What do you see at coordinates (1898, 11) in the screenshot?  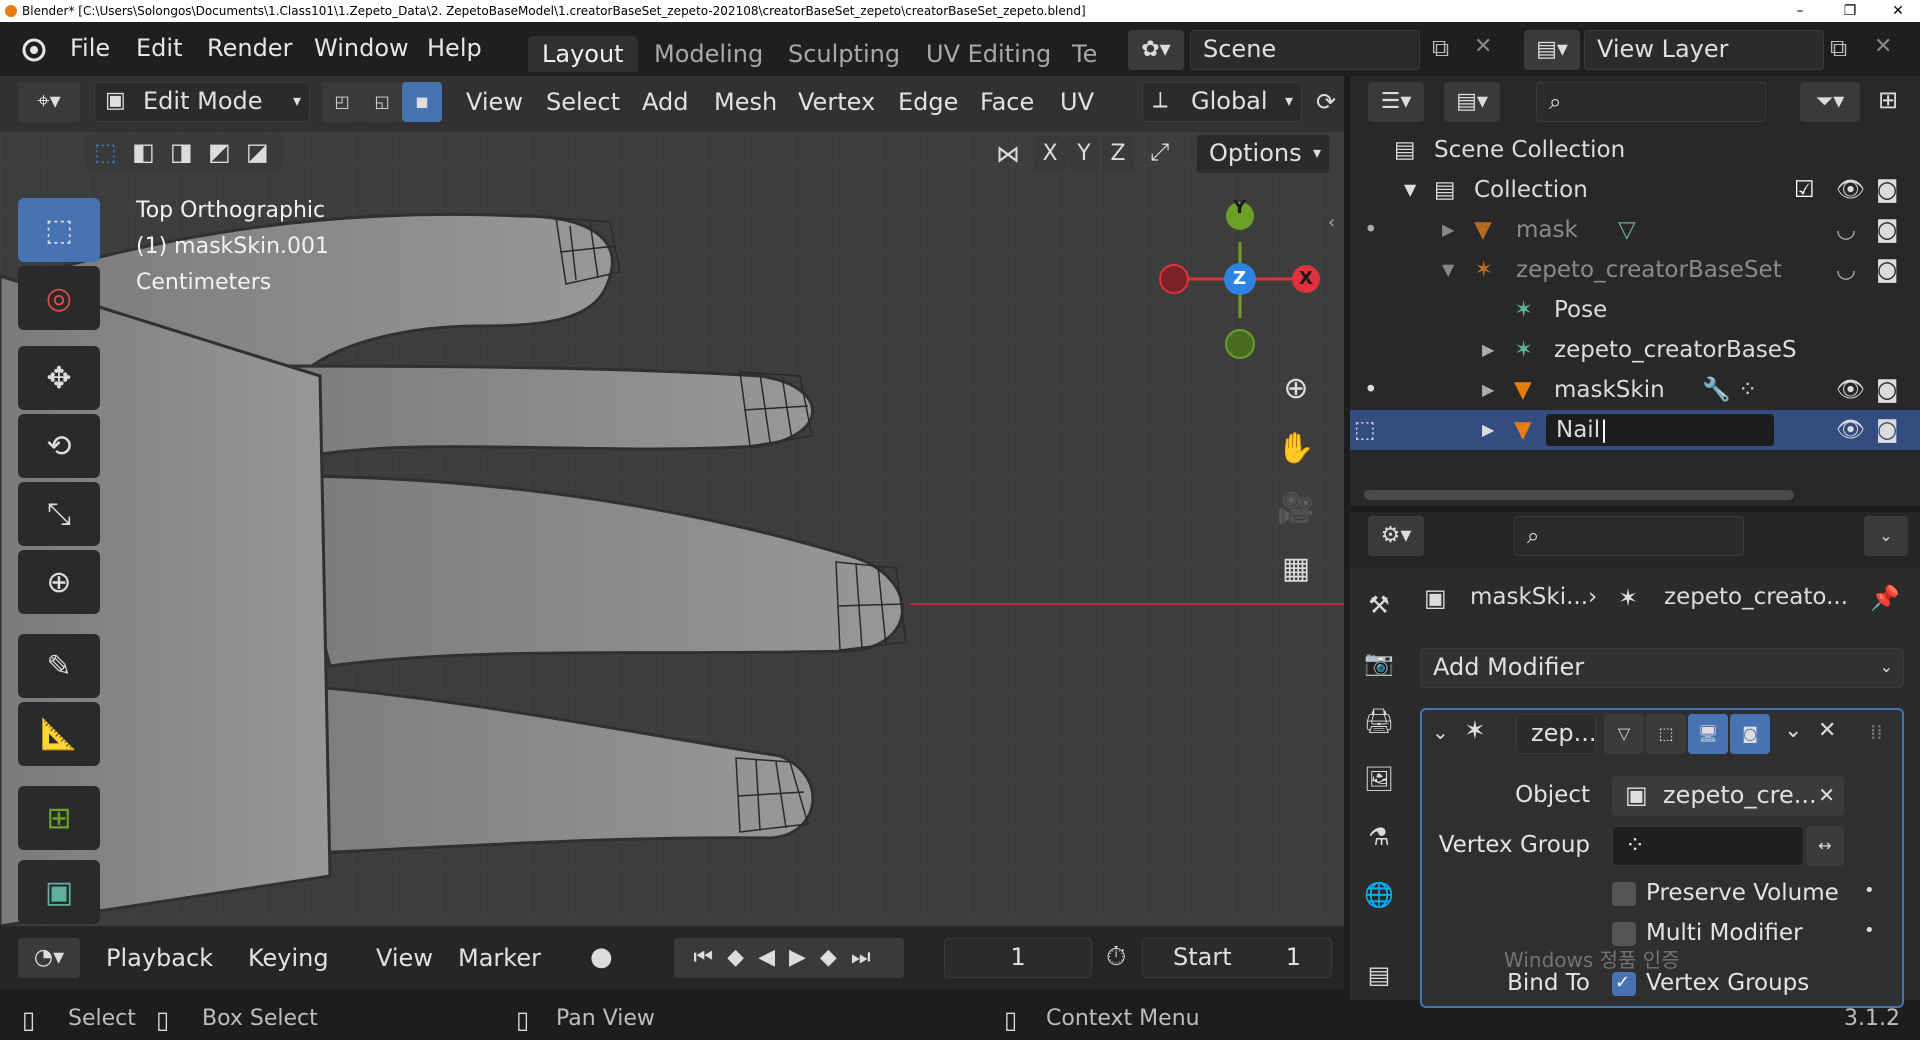 I see `close-window-icon: ✕` at bounding box center [1898, 11].